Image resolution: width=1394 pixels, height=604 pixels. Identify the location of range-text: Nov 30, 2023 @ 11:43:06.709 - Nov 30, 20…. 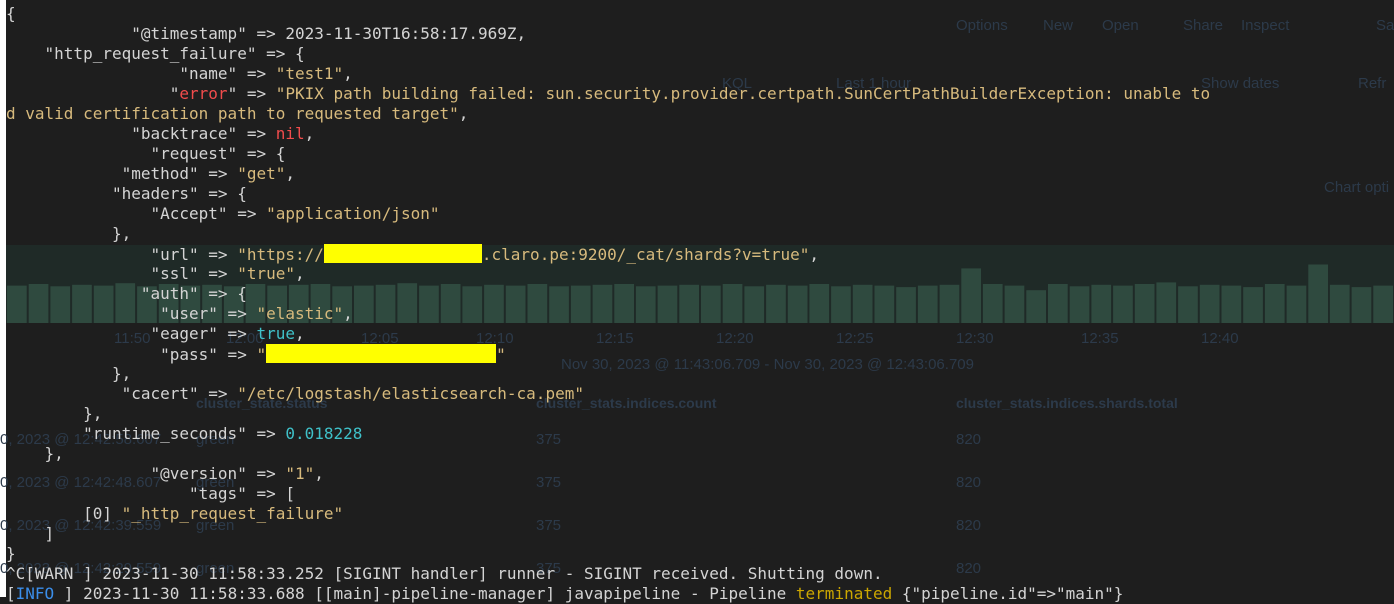
(767, 364).